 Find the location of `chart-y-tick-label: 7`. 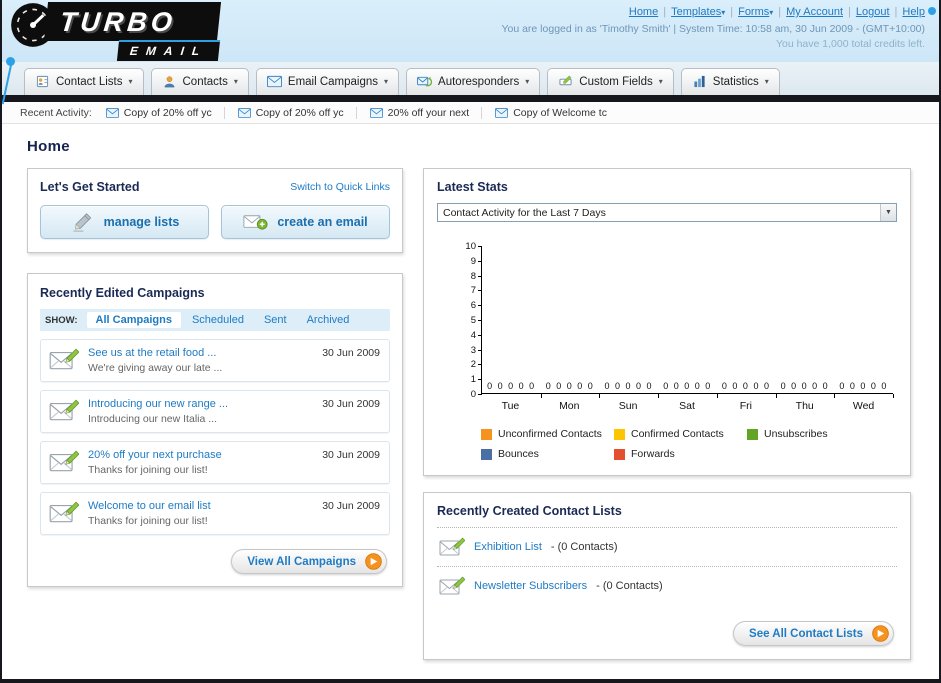

chart-y-tick-label: 7 is located at coordinates (473, 291).